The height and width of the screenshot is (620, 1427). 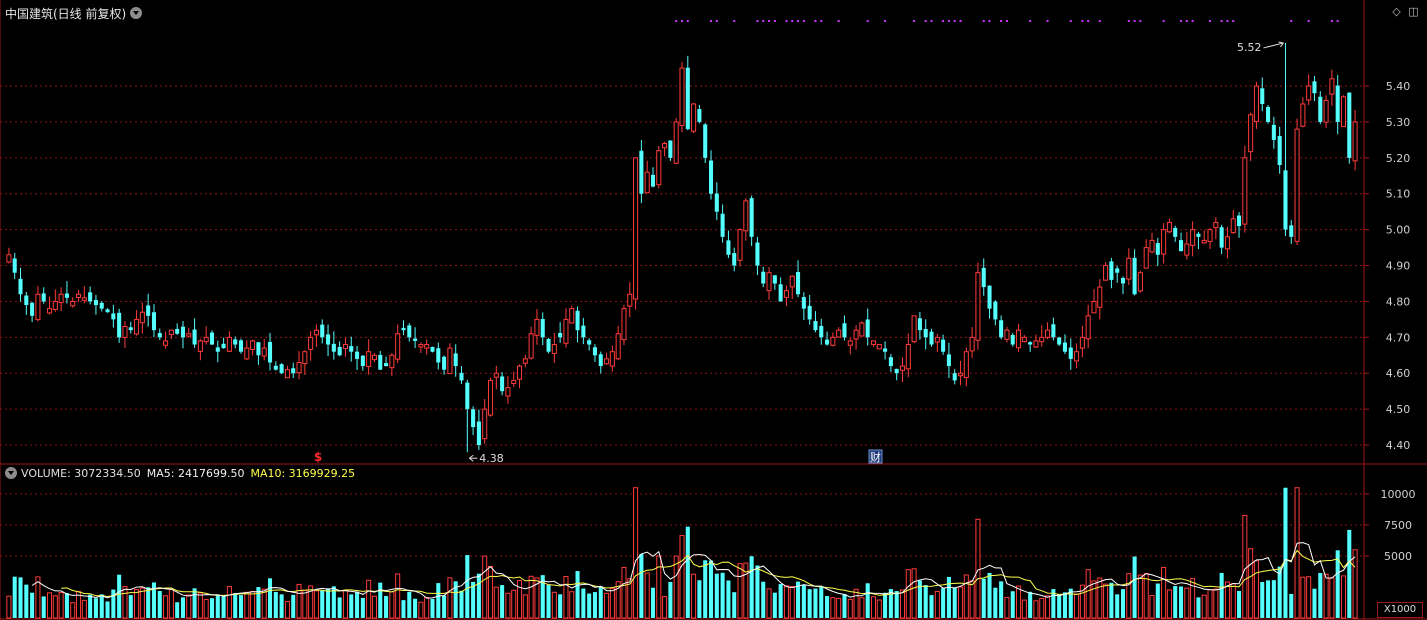 What do you see at coordinates (11, 473) in the screenshot?
I see `chevron-down-icon` at bounding box center [11, 473].